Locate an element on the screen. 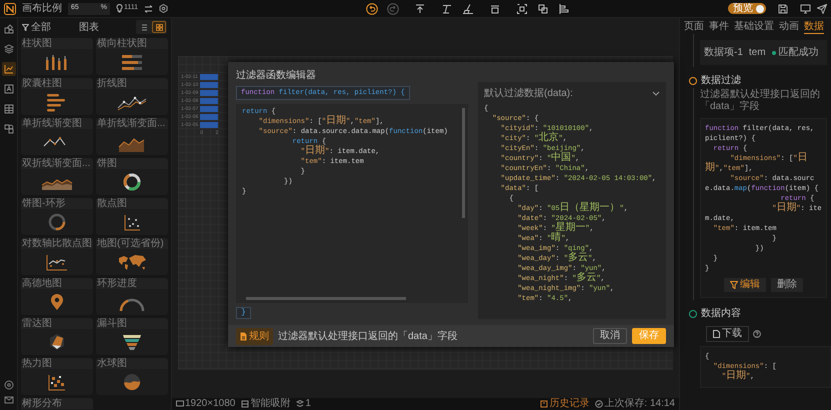 The width and height of the screenshot is (831, 410). card-label: 对数轴比散点图 is located at coordinates (57, 243).